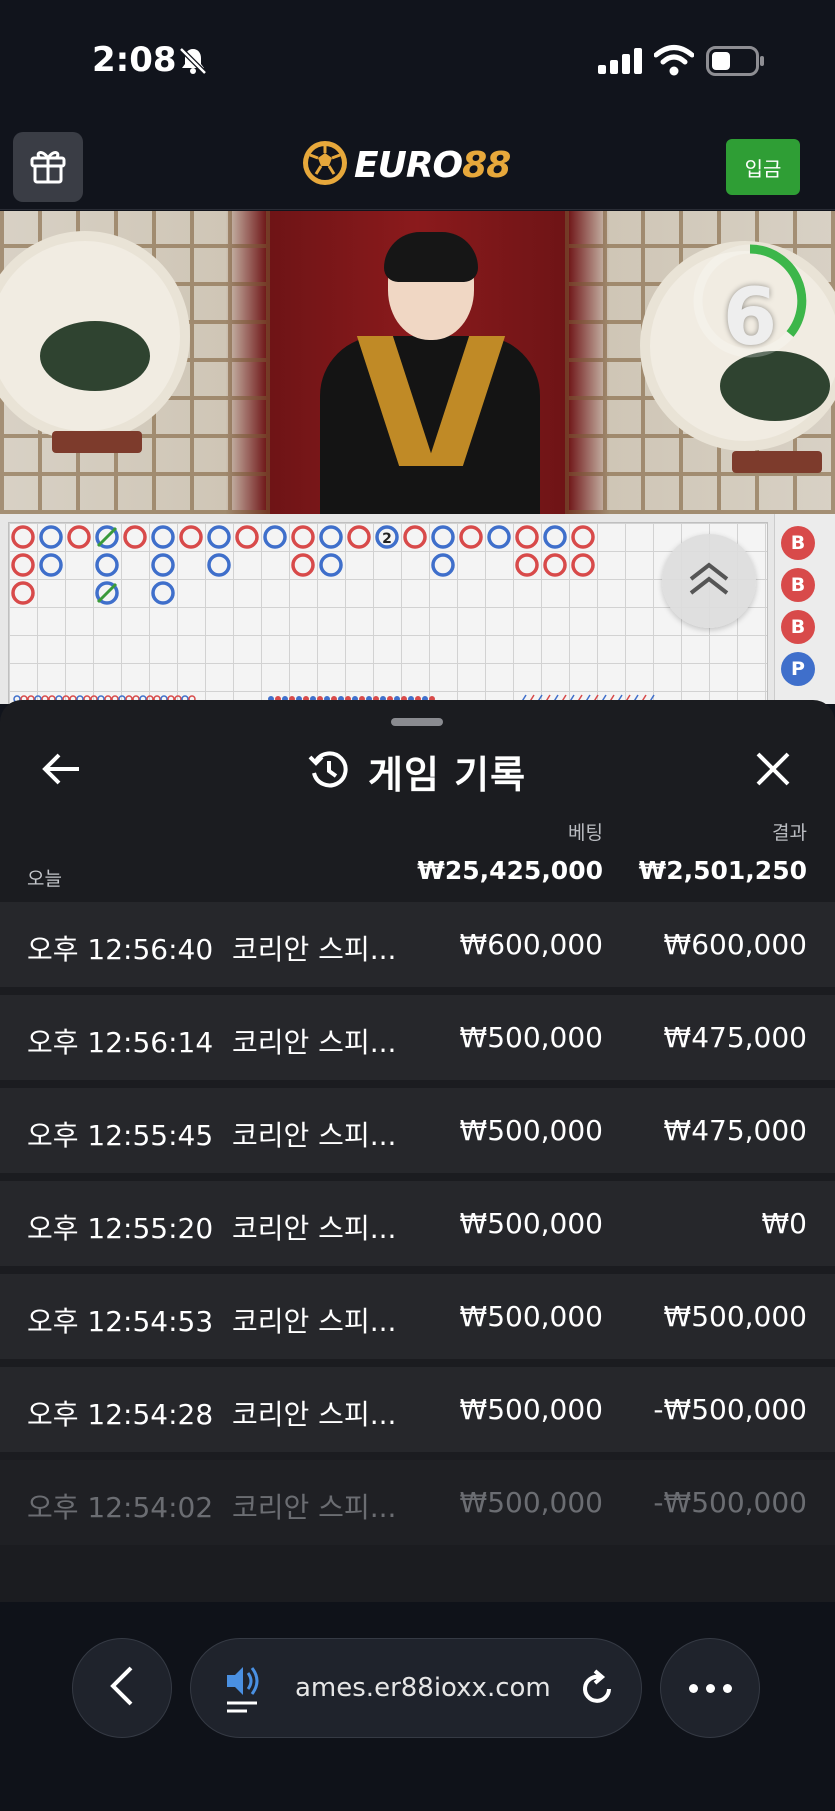 The image size is (835, 1811). Describe the element at coordinates (388, 613) in the screenshot. I see `bead-road: 2` at that location.